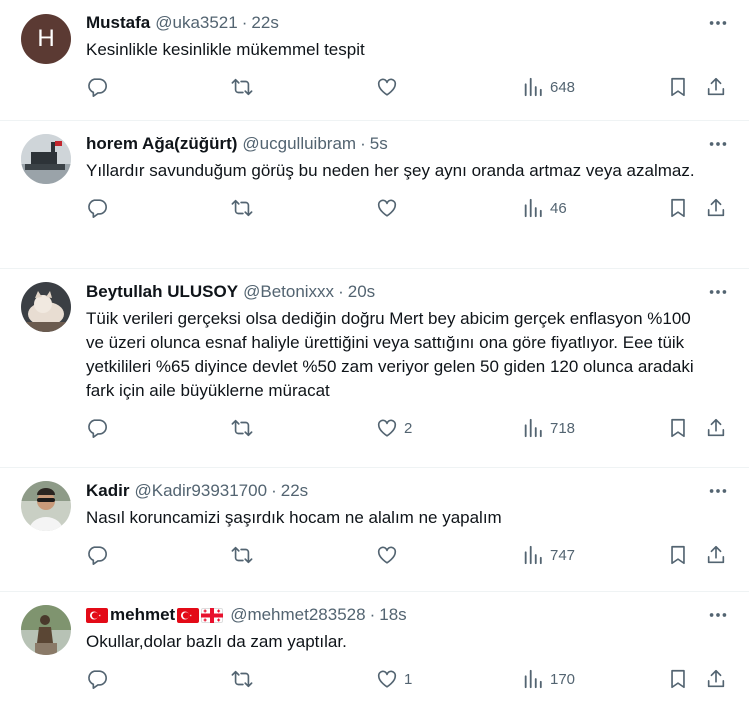 This screenshot has height=709, width=749. Describe the element at coordinates (409, 491) in the screenshot. I see `tweet-header: Kadir @Kadir93931700 · 22s` at that location.